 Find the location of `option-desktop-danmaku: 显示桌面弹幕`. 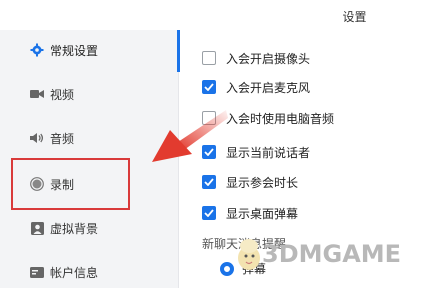

option-desktop-danmaku: 显示桌面弹幕 is located at coordinates (250, 213).